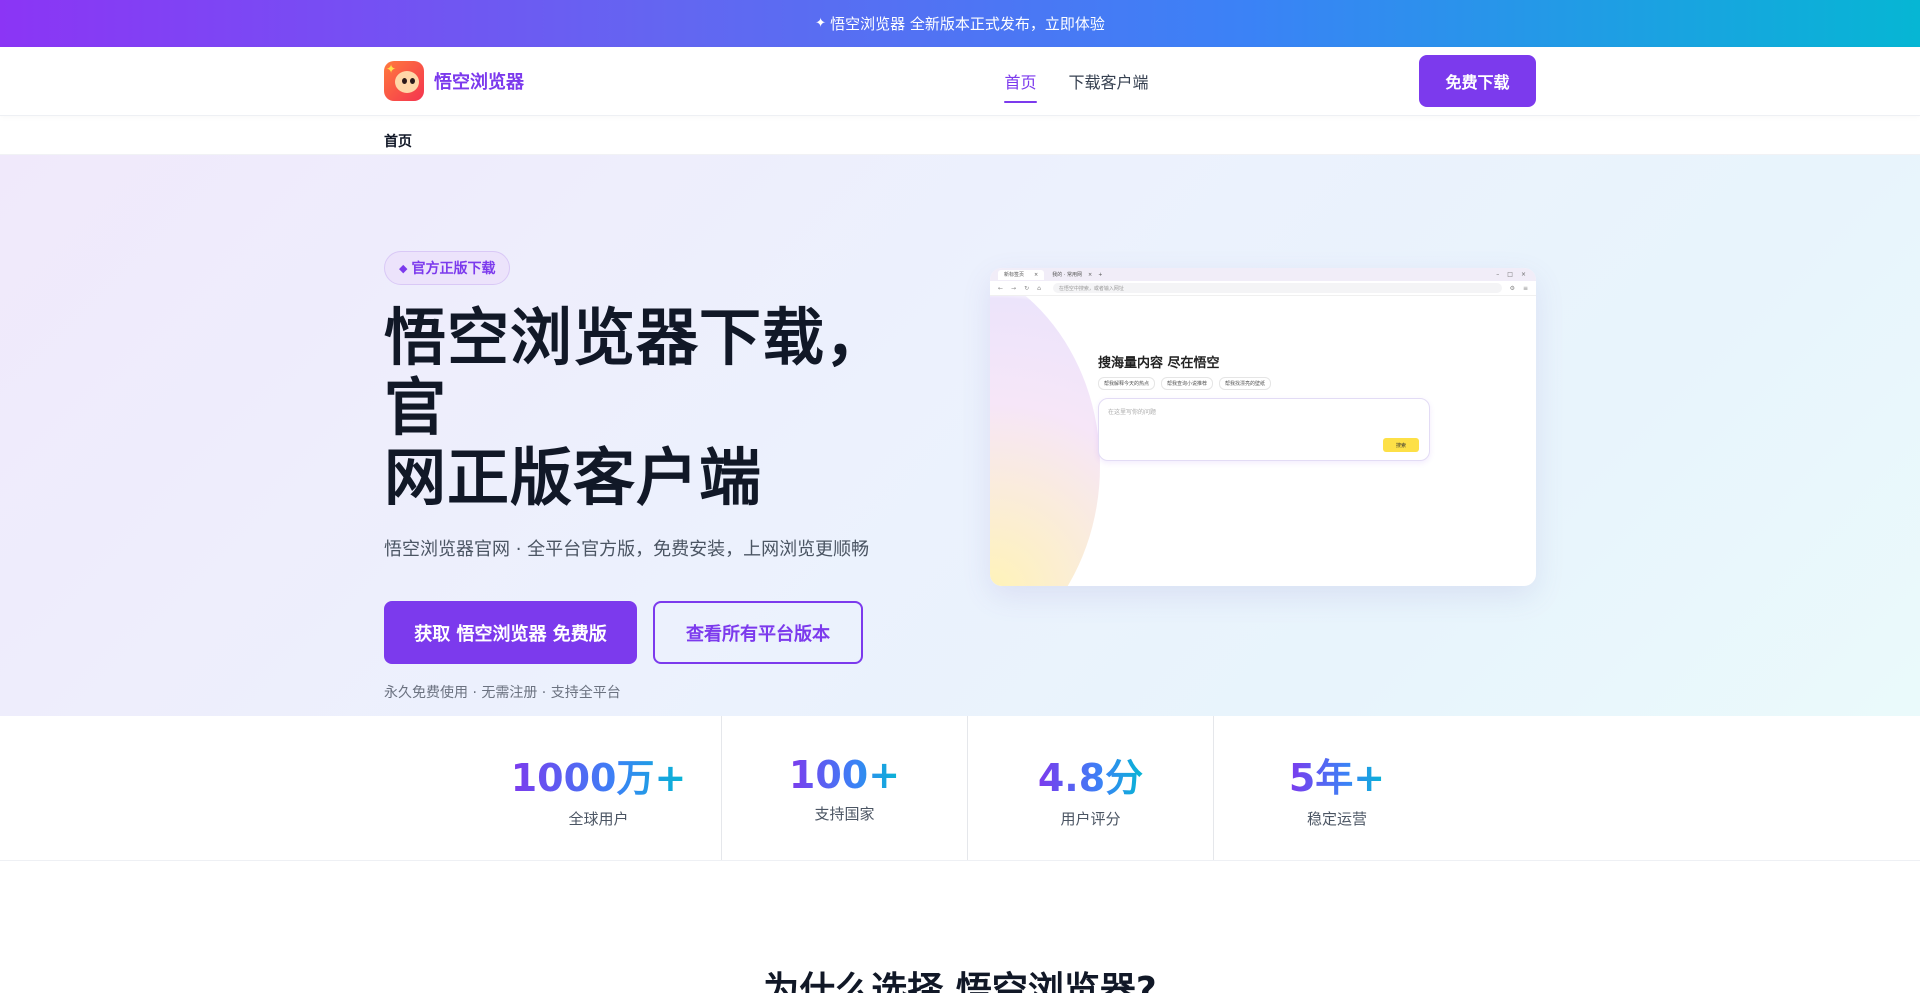 Image resolution: width=1920 pixels, height=993 pixels. I want to click on stat-years: 5年+ 稳定运营, so click(1337, 788).